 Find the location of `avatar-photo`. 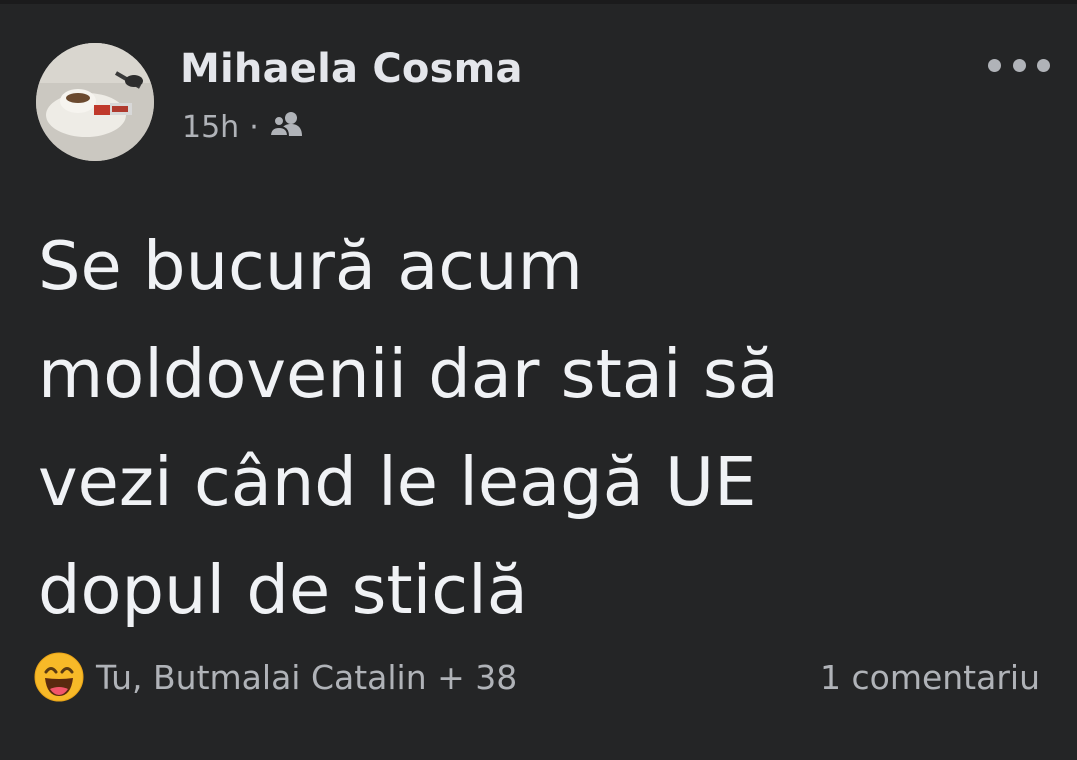

avatar-photo is located at coordinates (95, 102).